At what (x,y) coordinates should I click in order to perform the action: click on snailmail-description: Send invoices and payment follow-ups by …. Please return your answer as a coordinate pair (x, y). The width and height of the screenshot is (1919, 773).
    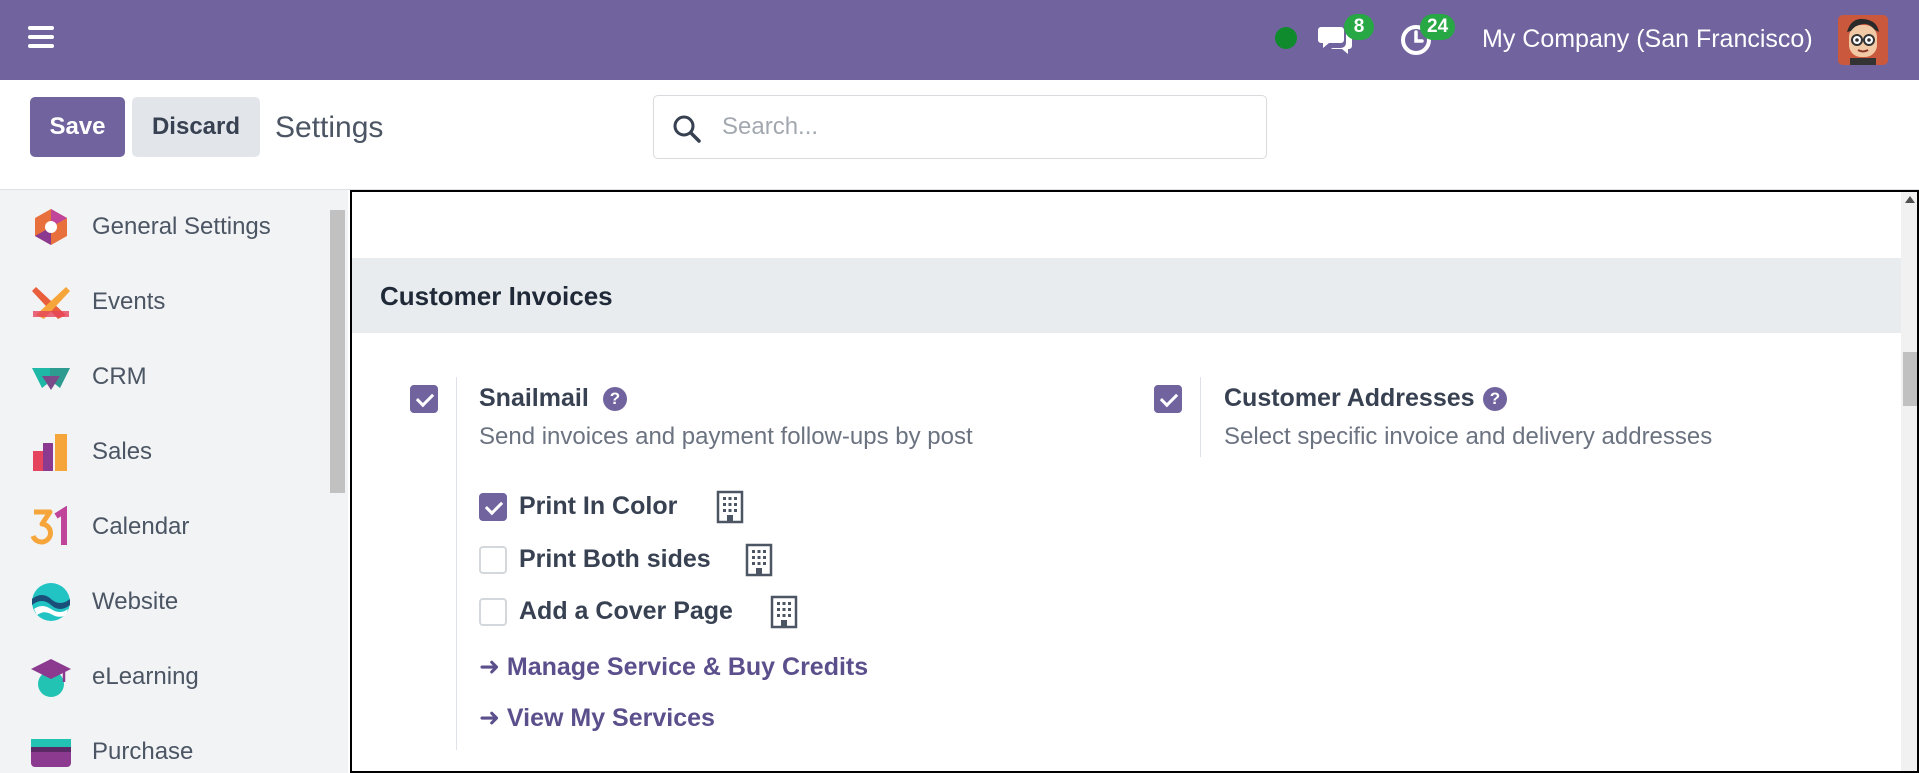
    Looking at the image, I should click on (726, 436).